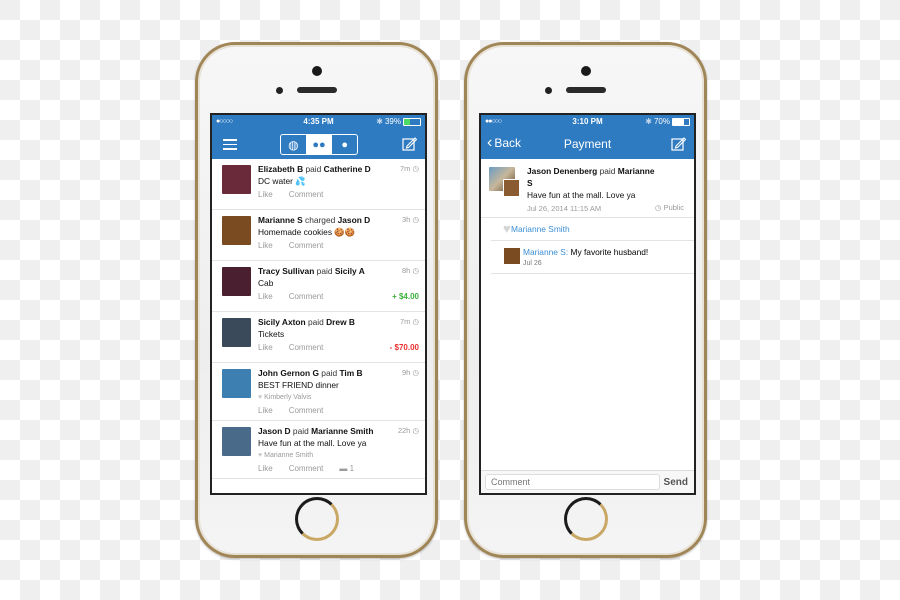 The width and height of the screenshot is (900, 600). What do you see at coordinates (581, 195) in the screenshot?
I see `payment-message: Have fun at the mall. Love ya` at bounding box center [581, 195].